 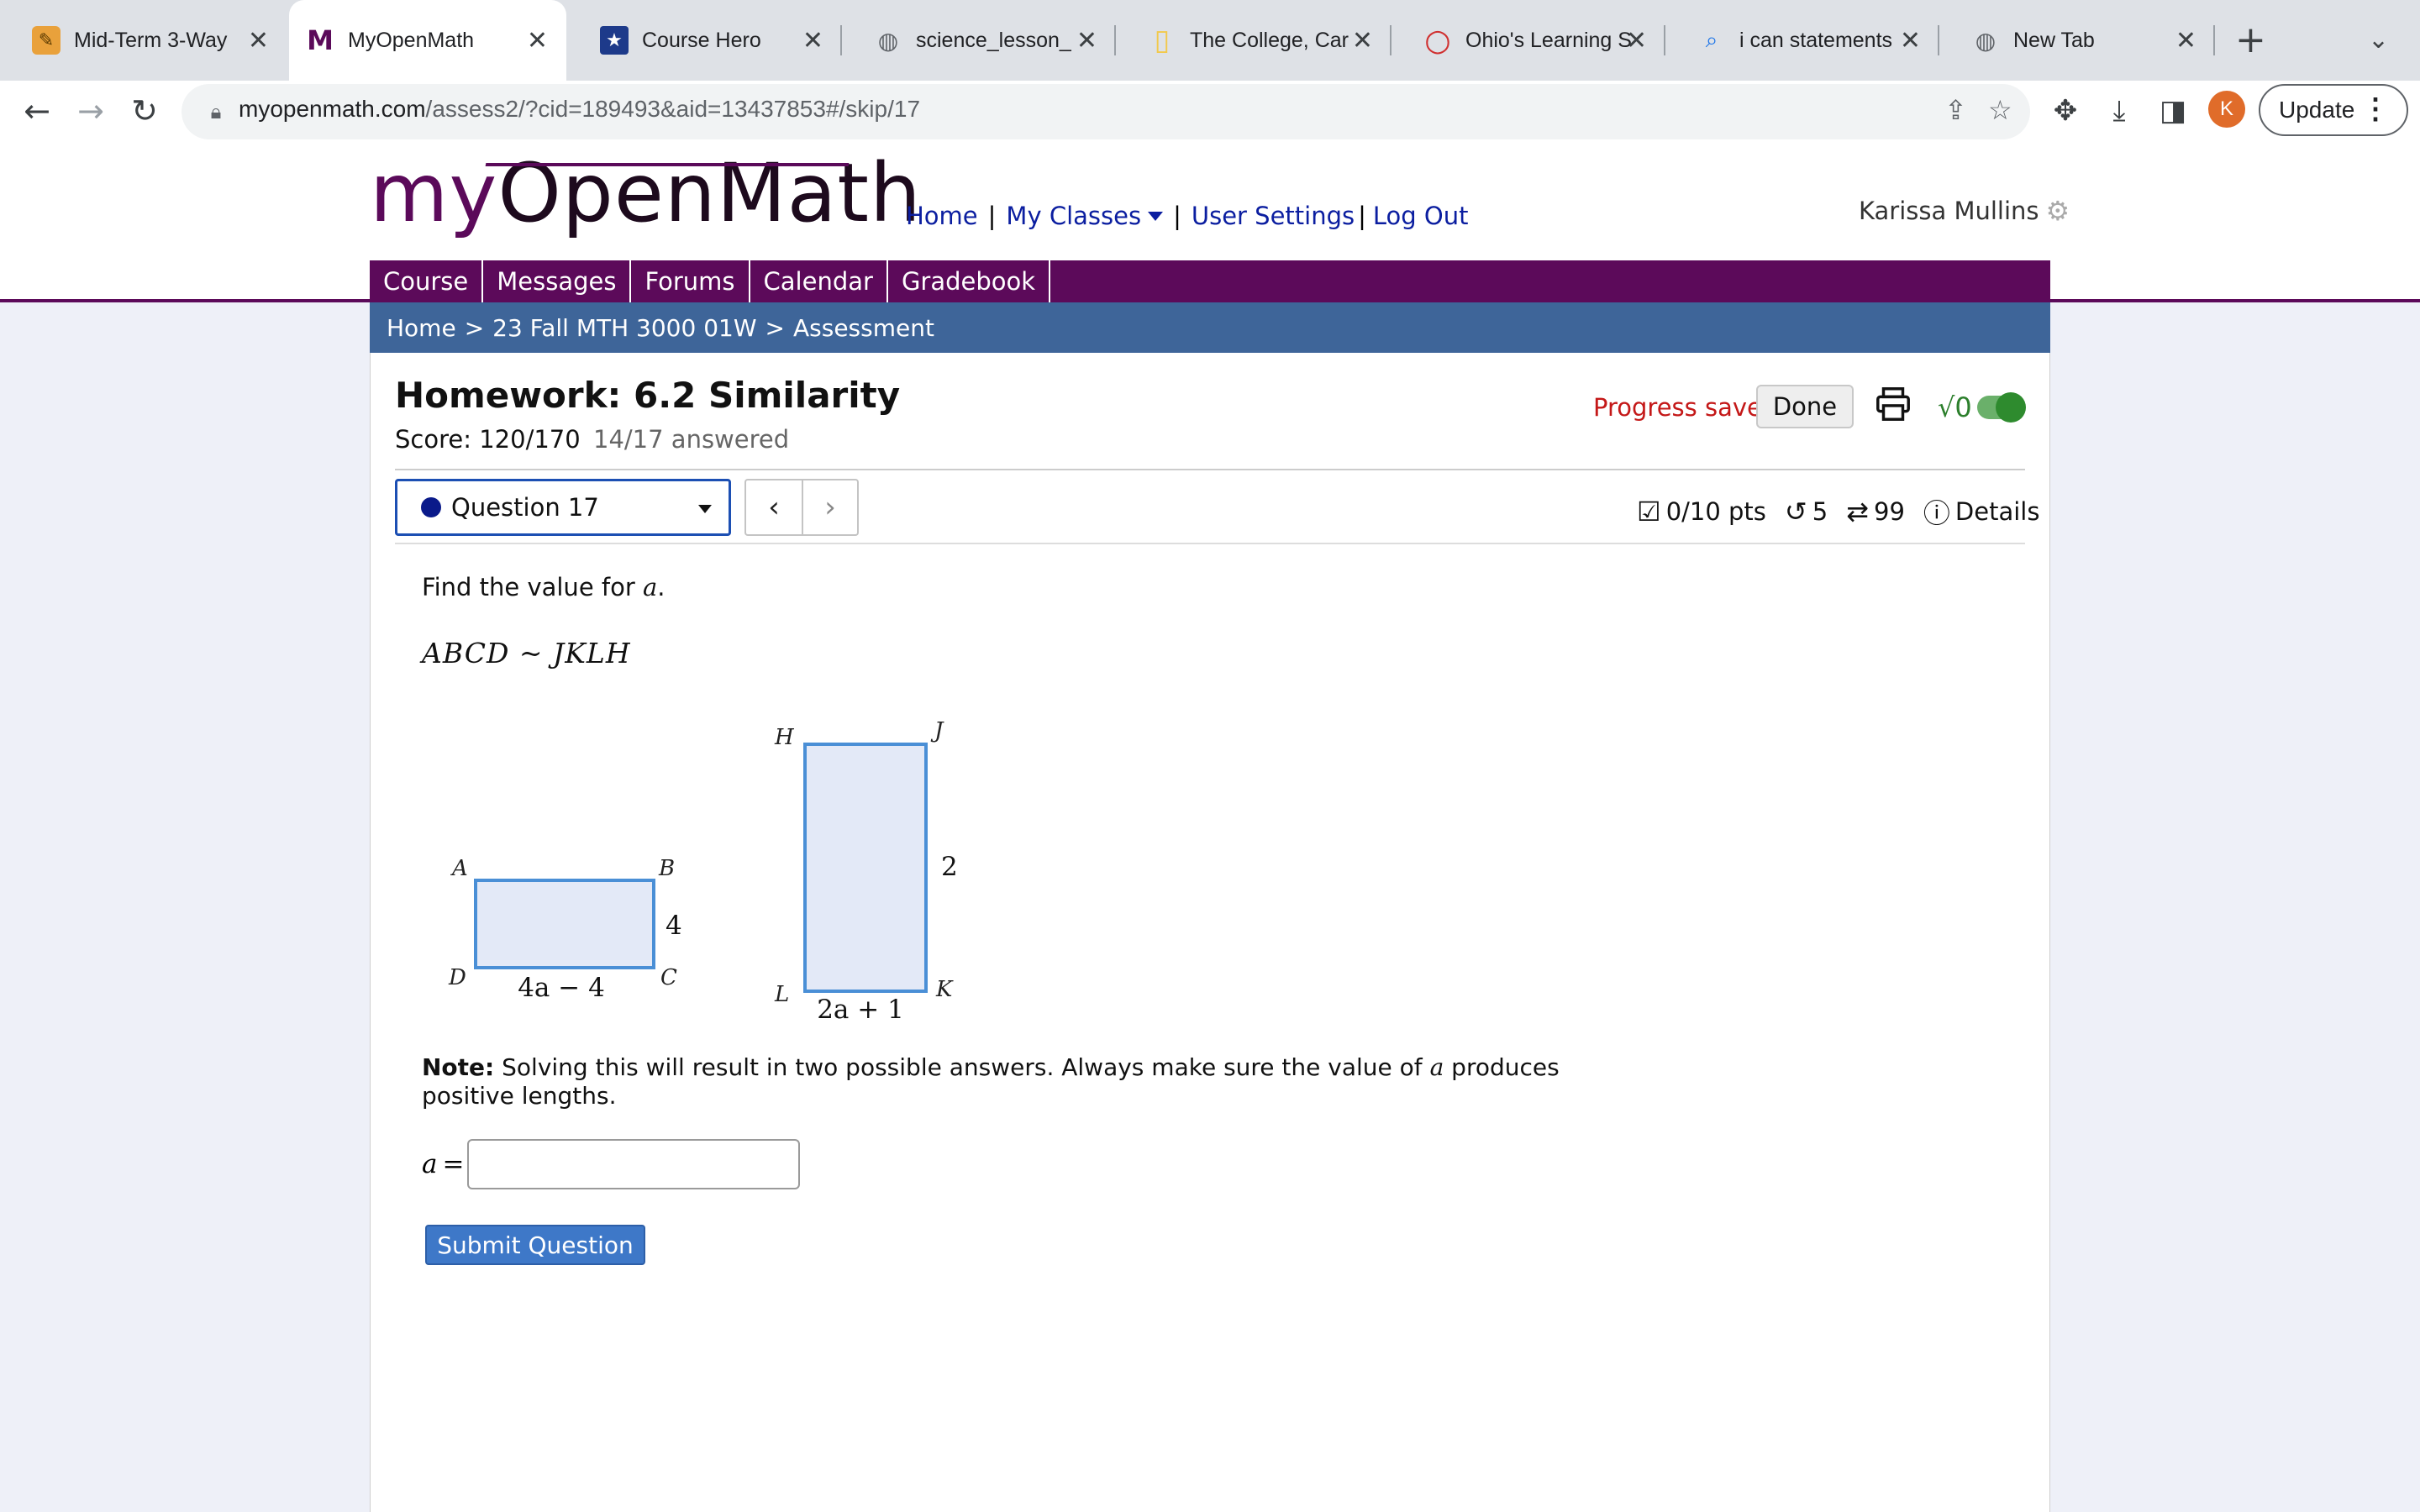 I want to click on side-panel-icon: ◨, so click(x=2173, y=111).